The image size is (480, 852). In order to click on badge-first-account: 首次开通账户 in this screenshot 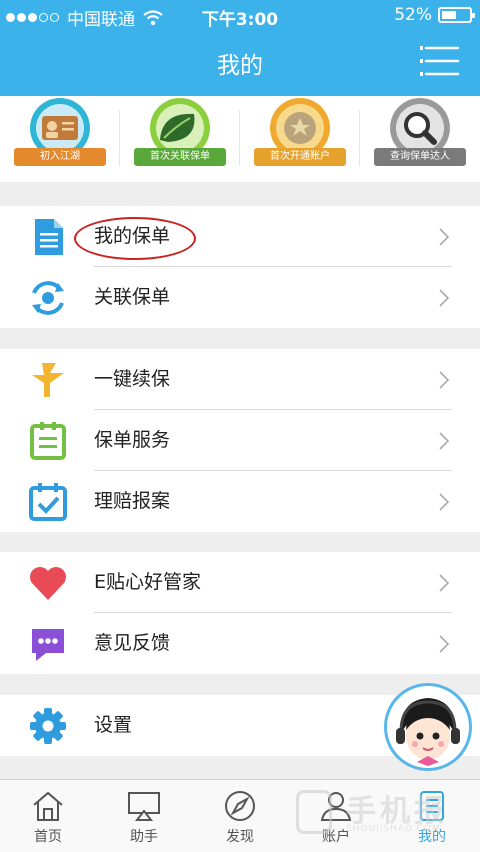, I will do `click(300, 139)`.